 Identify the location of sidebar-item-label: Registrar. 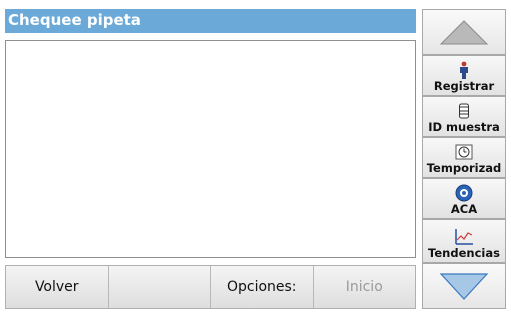
(464, 86).